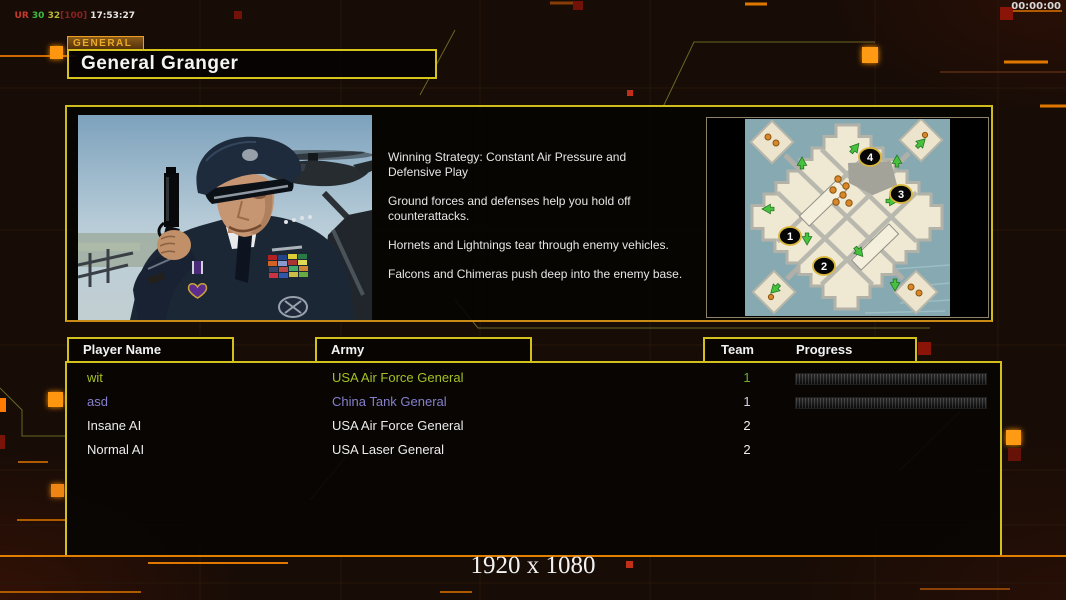 This screenshot has height=600, width=1066. I want to click on player-name: Normal AI, so click(116, 449).